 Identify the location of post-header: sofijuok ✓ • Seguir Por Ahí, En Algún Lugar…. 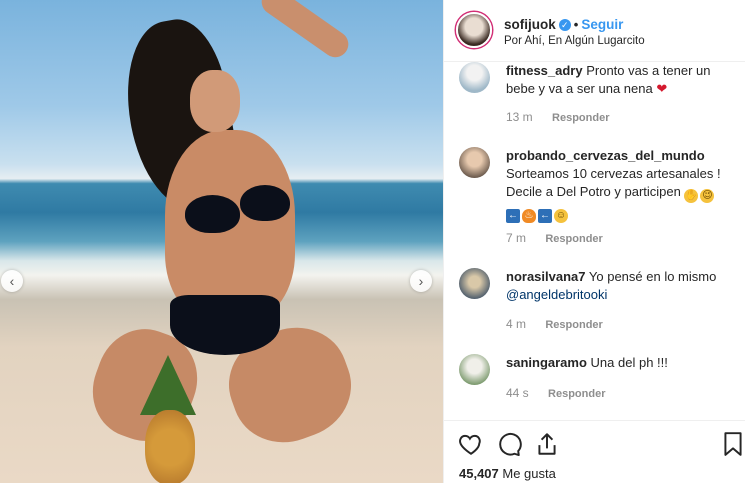
(594, 31).